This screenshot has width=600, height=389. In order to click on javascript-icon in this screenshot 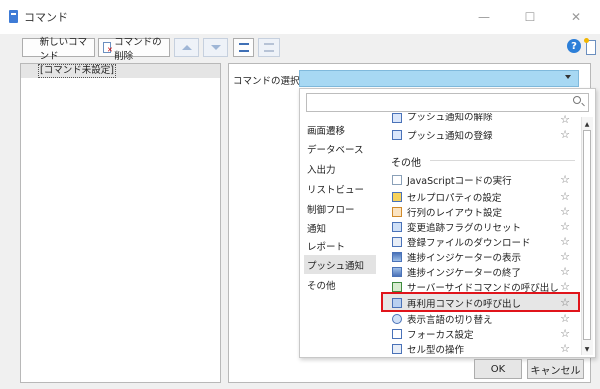, I will do `click(397, 179)`.